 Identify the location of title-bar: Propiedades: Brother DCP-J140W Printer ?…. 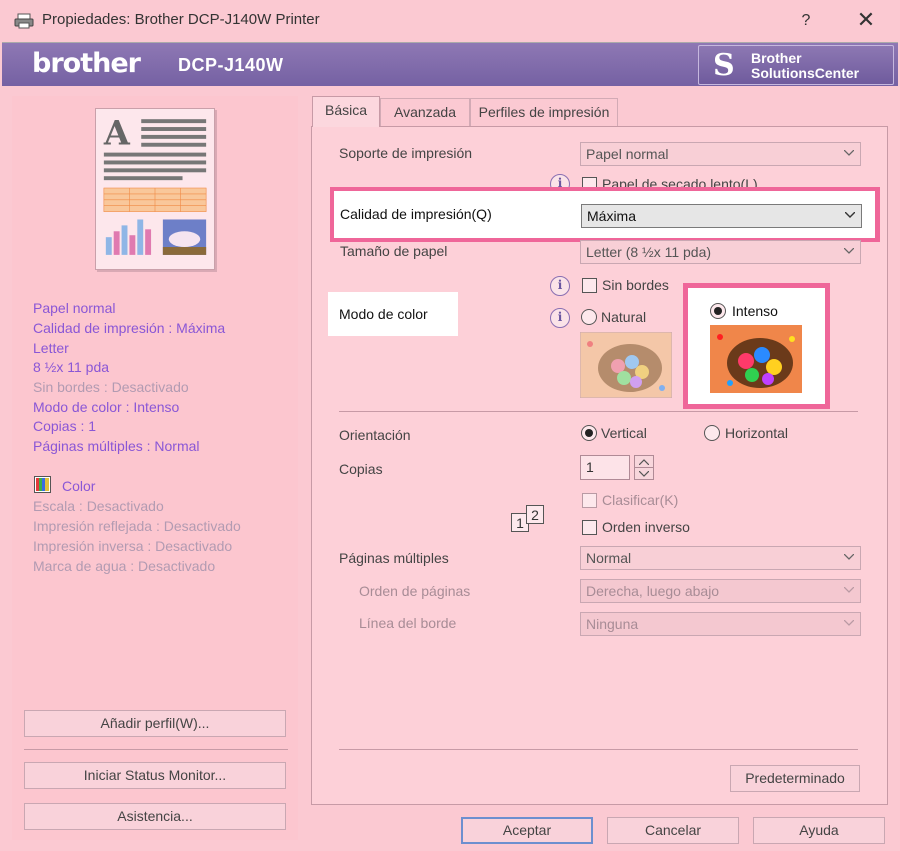
(450, 21).